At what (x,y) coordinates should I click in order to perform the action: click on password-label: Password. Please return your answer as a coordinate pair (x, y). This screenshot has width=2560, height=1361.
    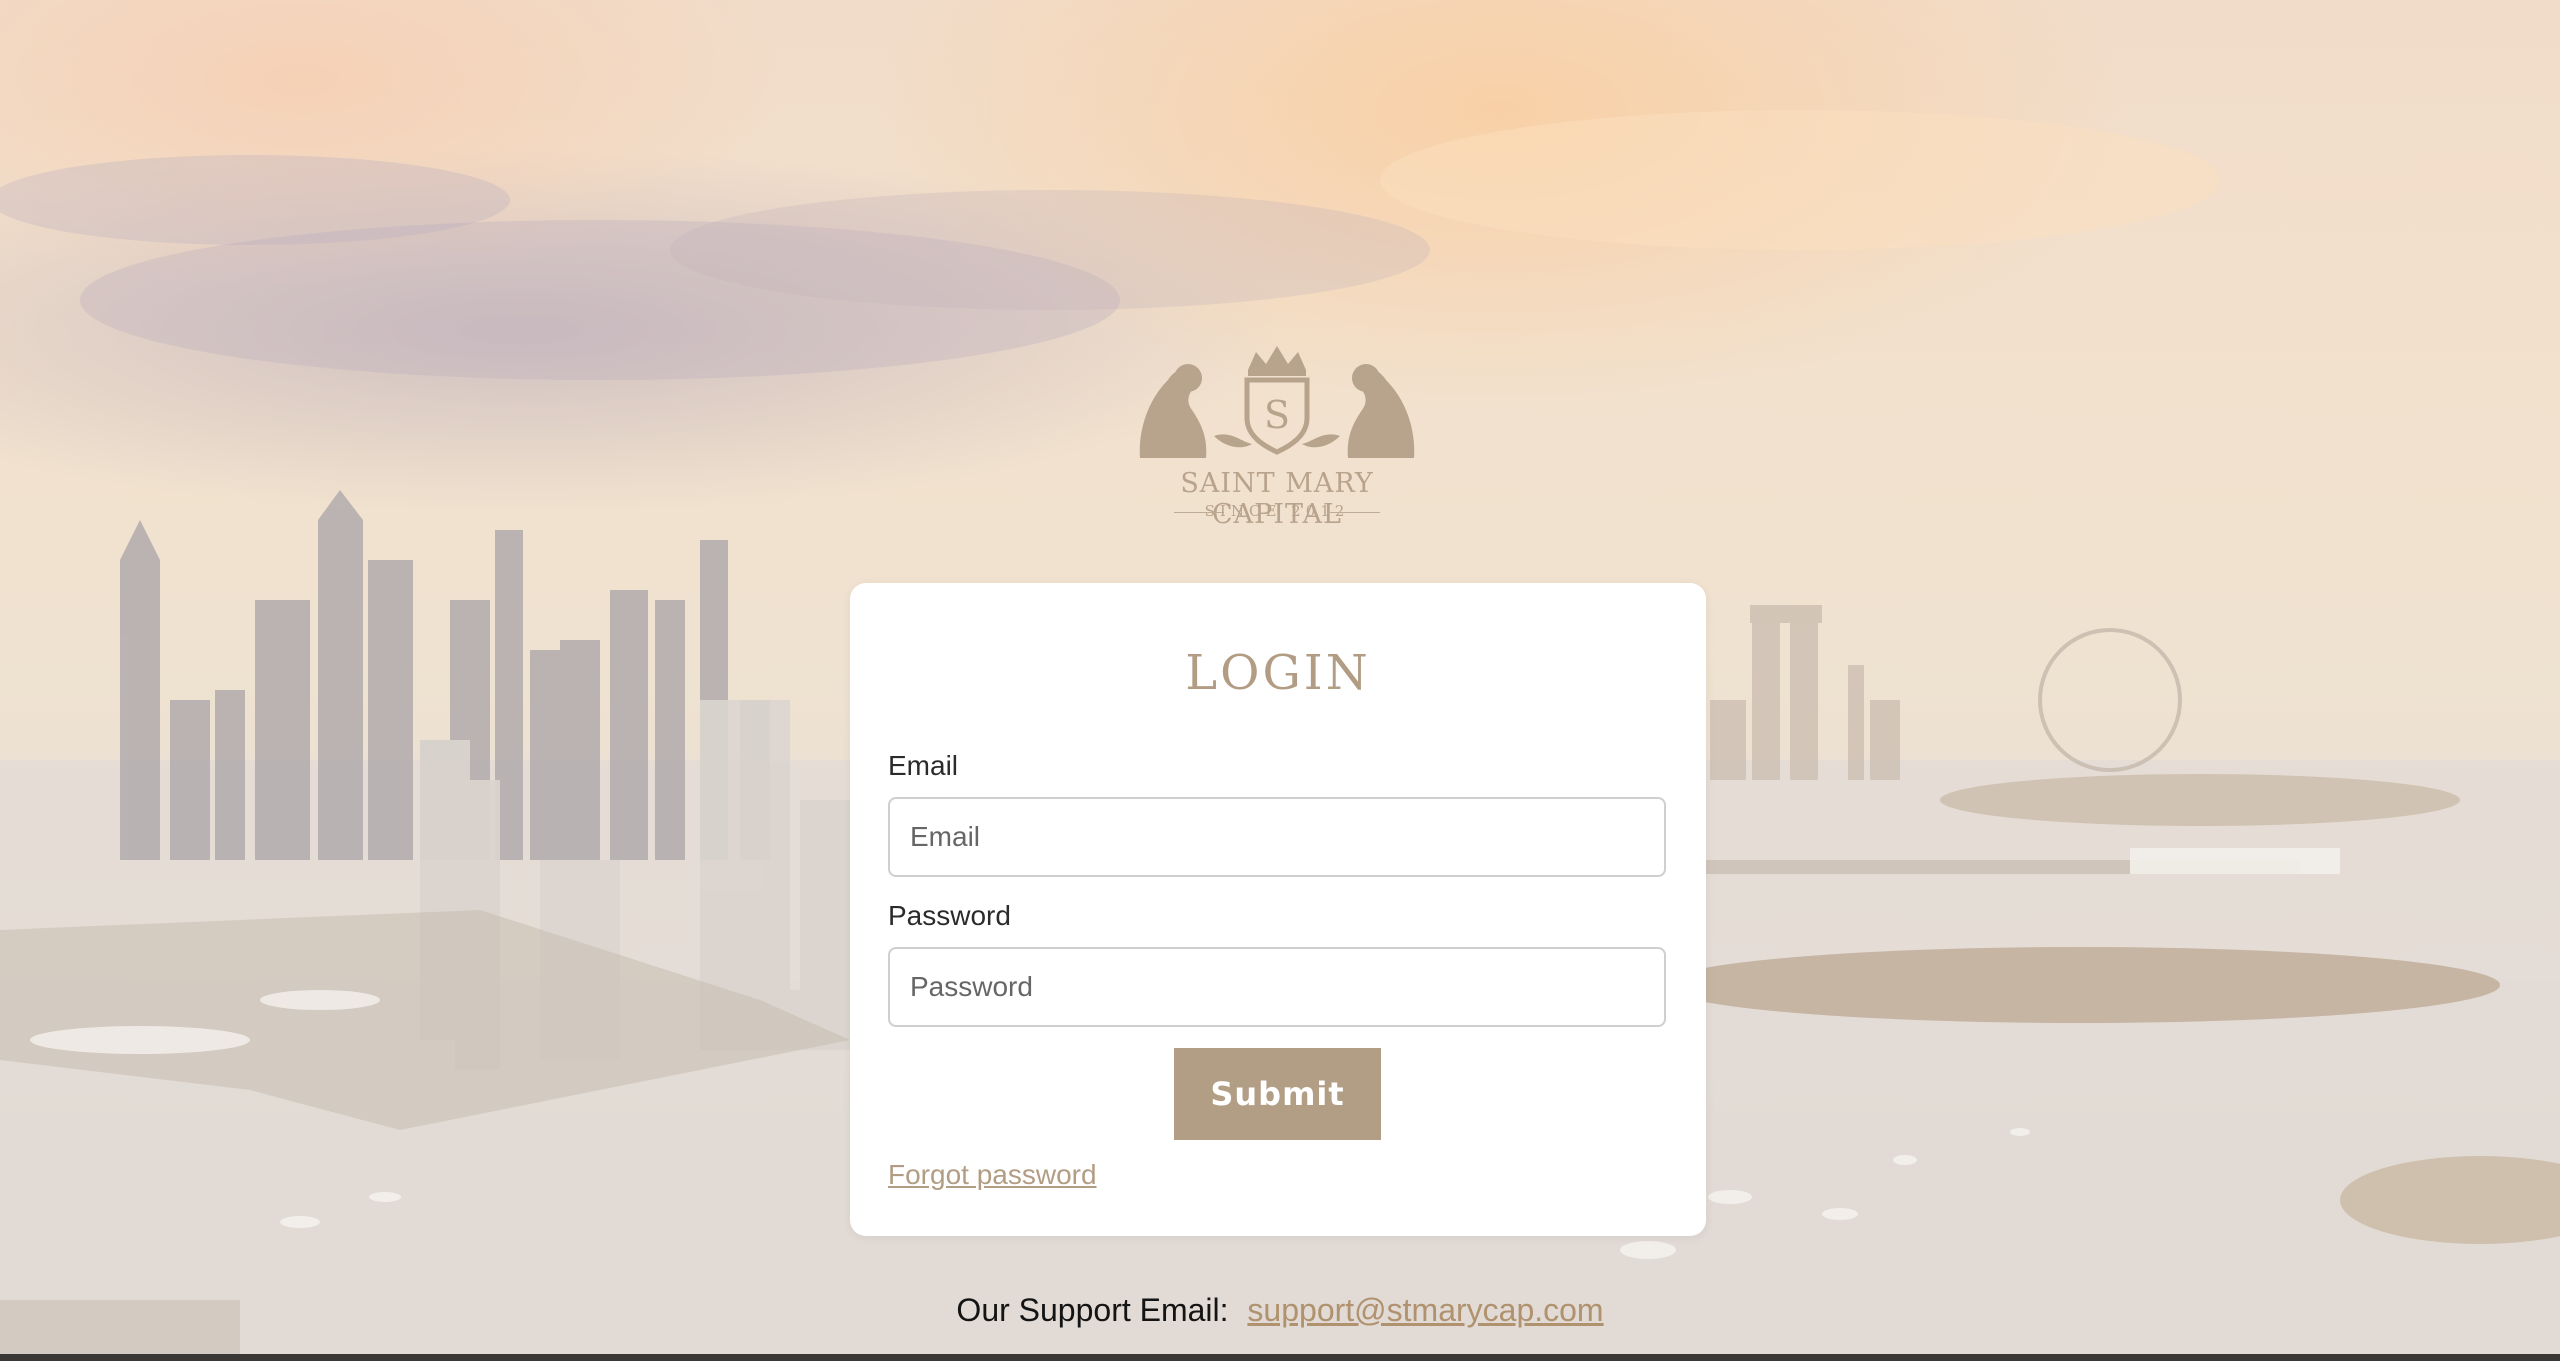
    Looking at the image, I should click on (949, 915).